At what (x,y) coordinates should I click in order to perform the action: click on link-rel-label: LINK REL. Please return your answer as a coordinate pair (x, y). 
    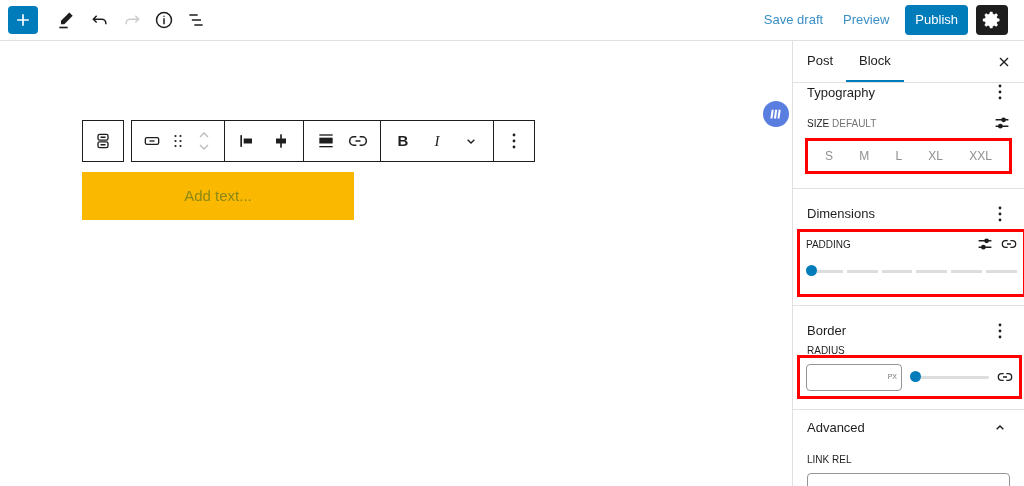
    Looking at the image, I should click on (830, 460).